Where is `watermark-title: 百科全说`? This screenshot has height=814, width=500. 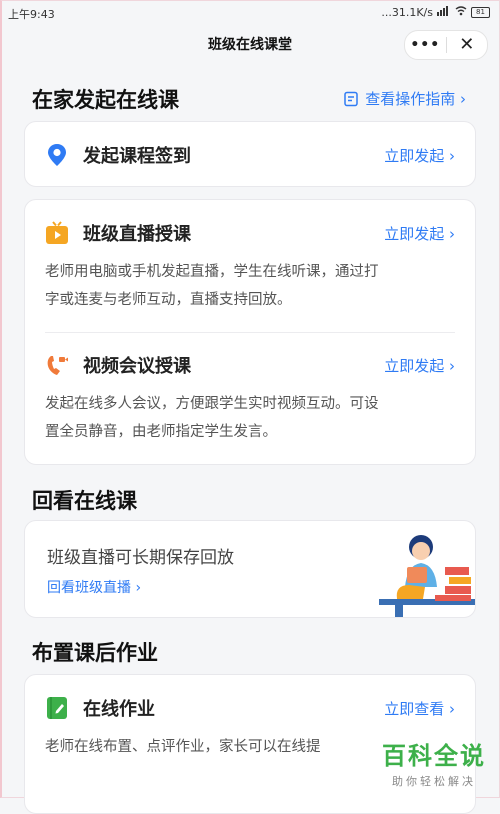
watermark-title: 百科全说 is located at coordinates (434, 756).